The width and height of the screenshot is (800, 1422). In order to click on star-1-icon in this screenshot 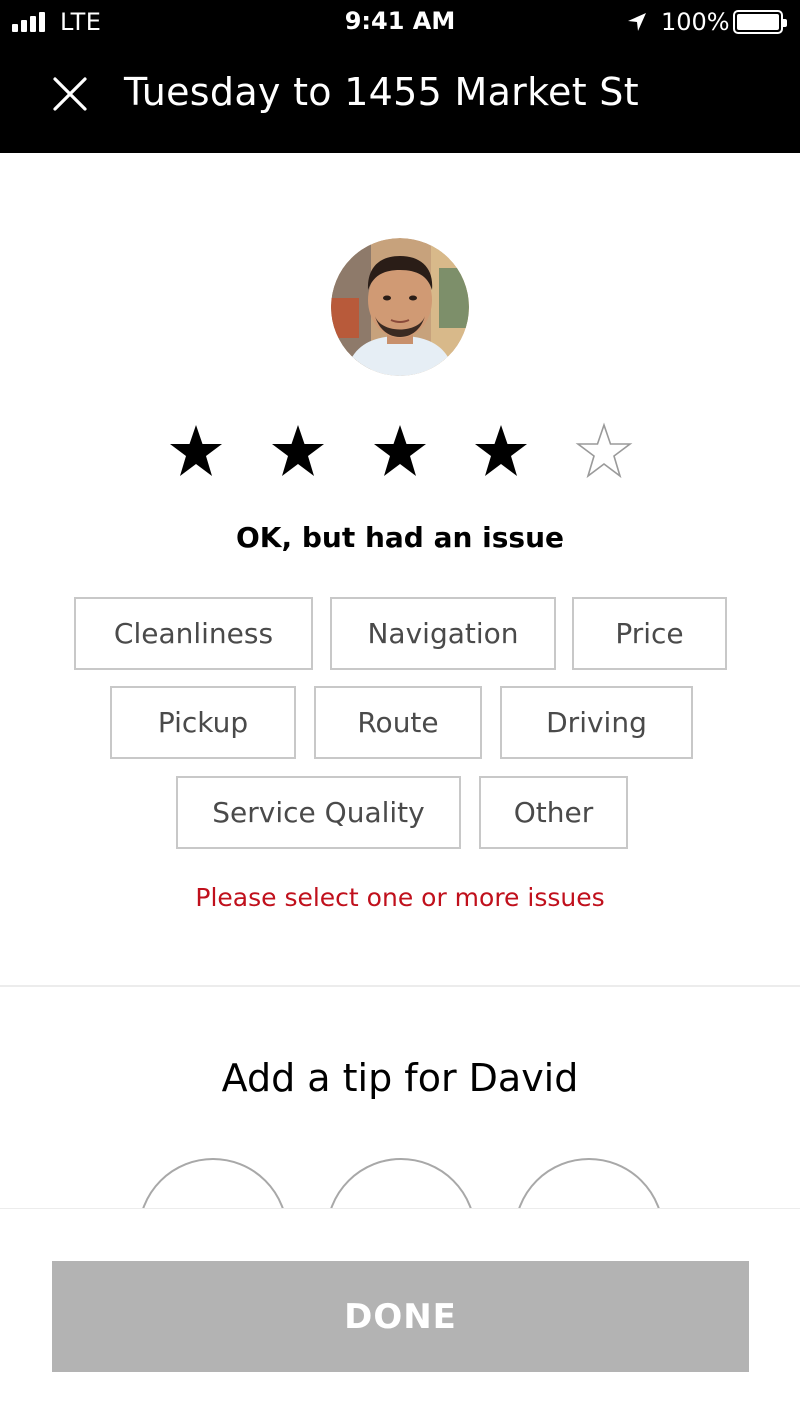, I will do `click(196, 452)`.